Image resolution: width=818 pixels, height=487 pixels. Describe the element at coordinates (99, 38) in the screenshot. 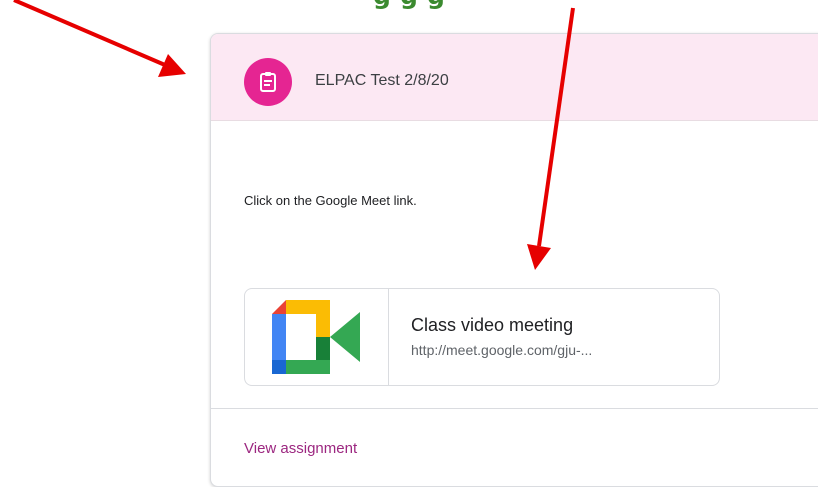

I see `left-red-arrow` at that location.